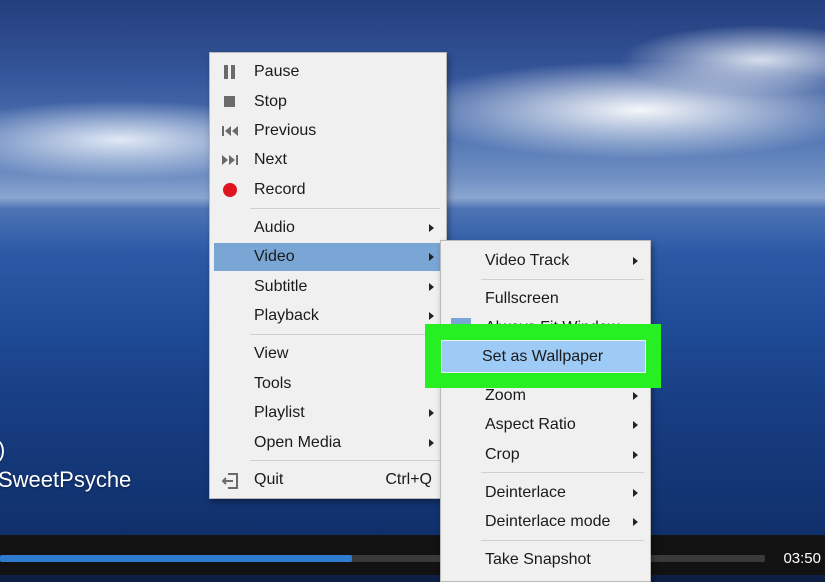 The width and height of the screenshot is (825, 582). I want to click on menu-item-label: Deinterlace, so click(525, 492).